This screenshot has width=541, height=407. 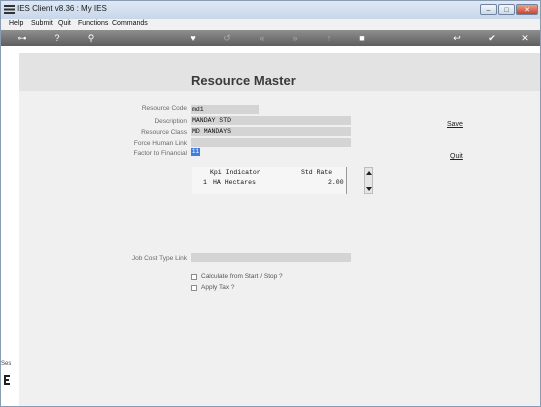 I want to click on job-cost-type-field, so click(x=271, y=257).